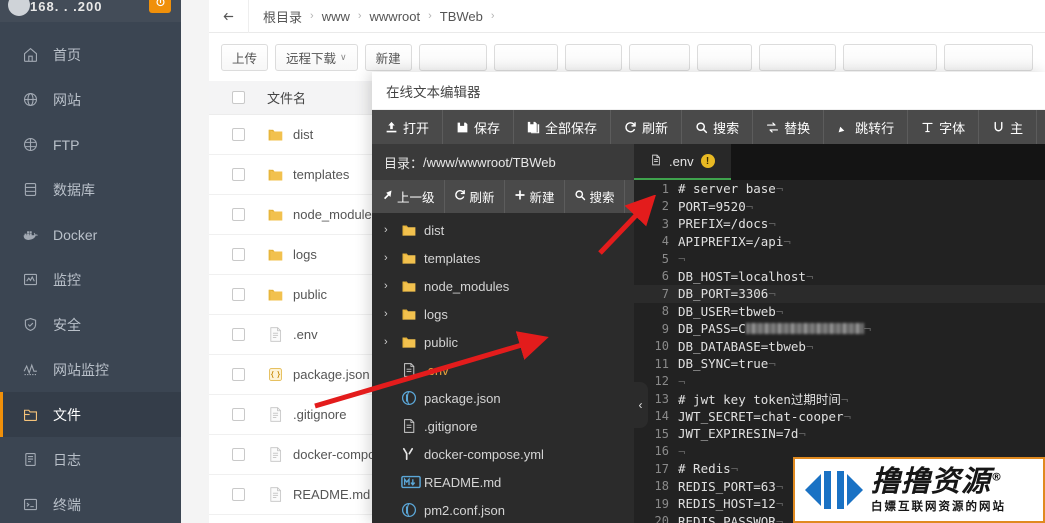 The width and height of the screenshot is (1045, 523). What do you see at coordinates (839, 294) in the screenshot?
I see `code-line: 7 DB_PORT=3306¬` at bounding box center [839, 294].